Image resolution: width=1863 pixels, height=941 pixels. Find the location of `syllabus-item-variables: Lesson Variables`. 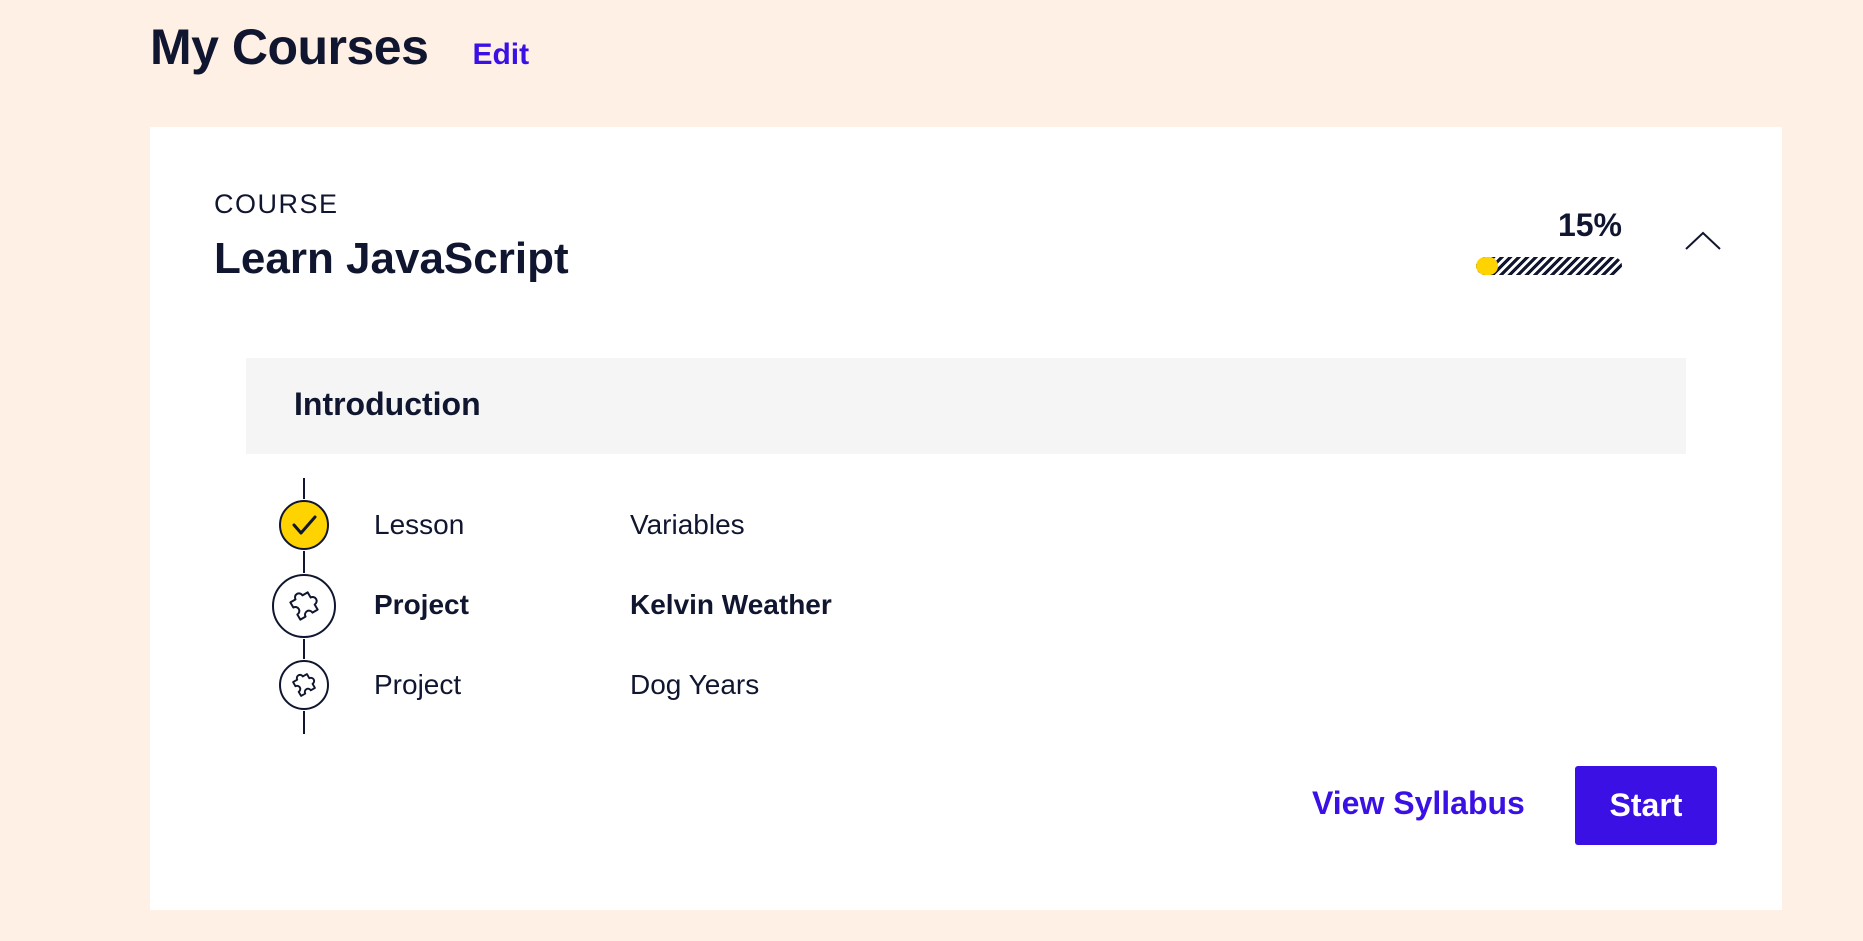

syllabus-item-variables: Lesson Variables is located at coordinates (966, 525).